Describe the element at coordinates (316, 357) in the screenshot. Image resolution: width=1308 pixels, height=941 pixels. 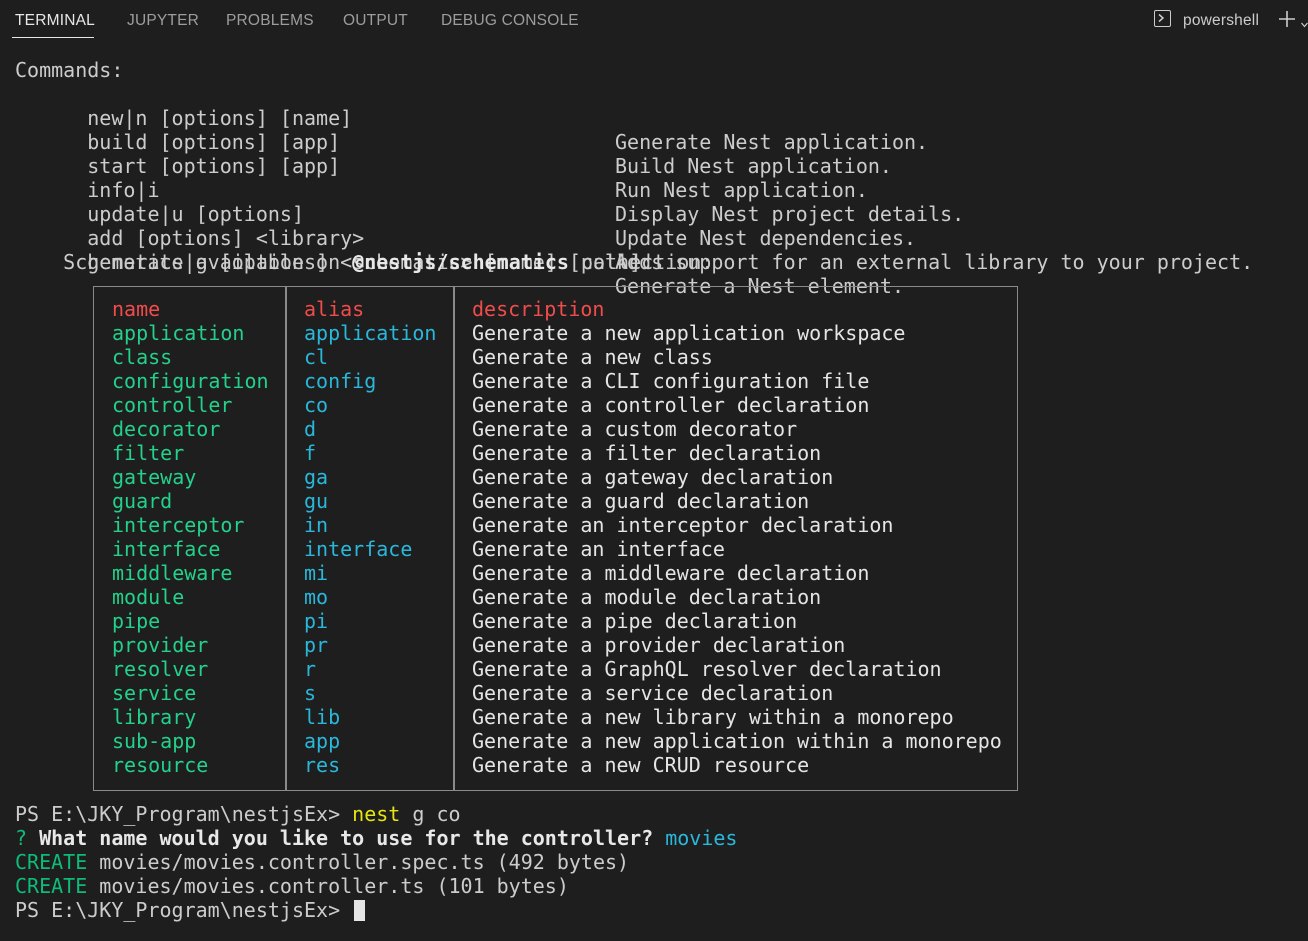
I see `schematic-alias: cl` at that location.